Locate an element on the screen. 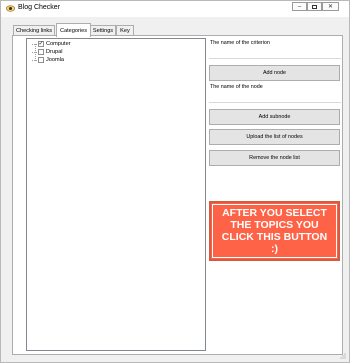  add-node-button: Add node is located at coordinates (274, 73).